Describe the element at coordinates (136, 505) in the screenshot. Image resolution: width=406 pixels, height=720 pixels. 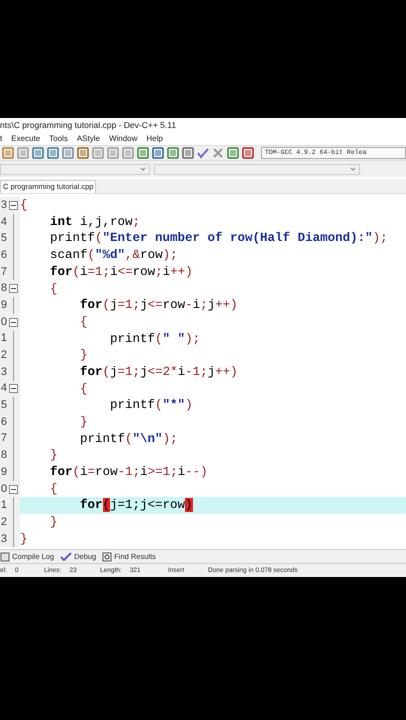
I see `code-line: for(j=1;j<=row)` at that location.